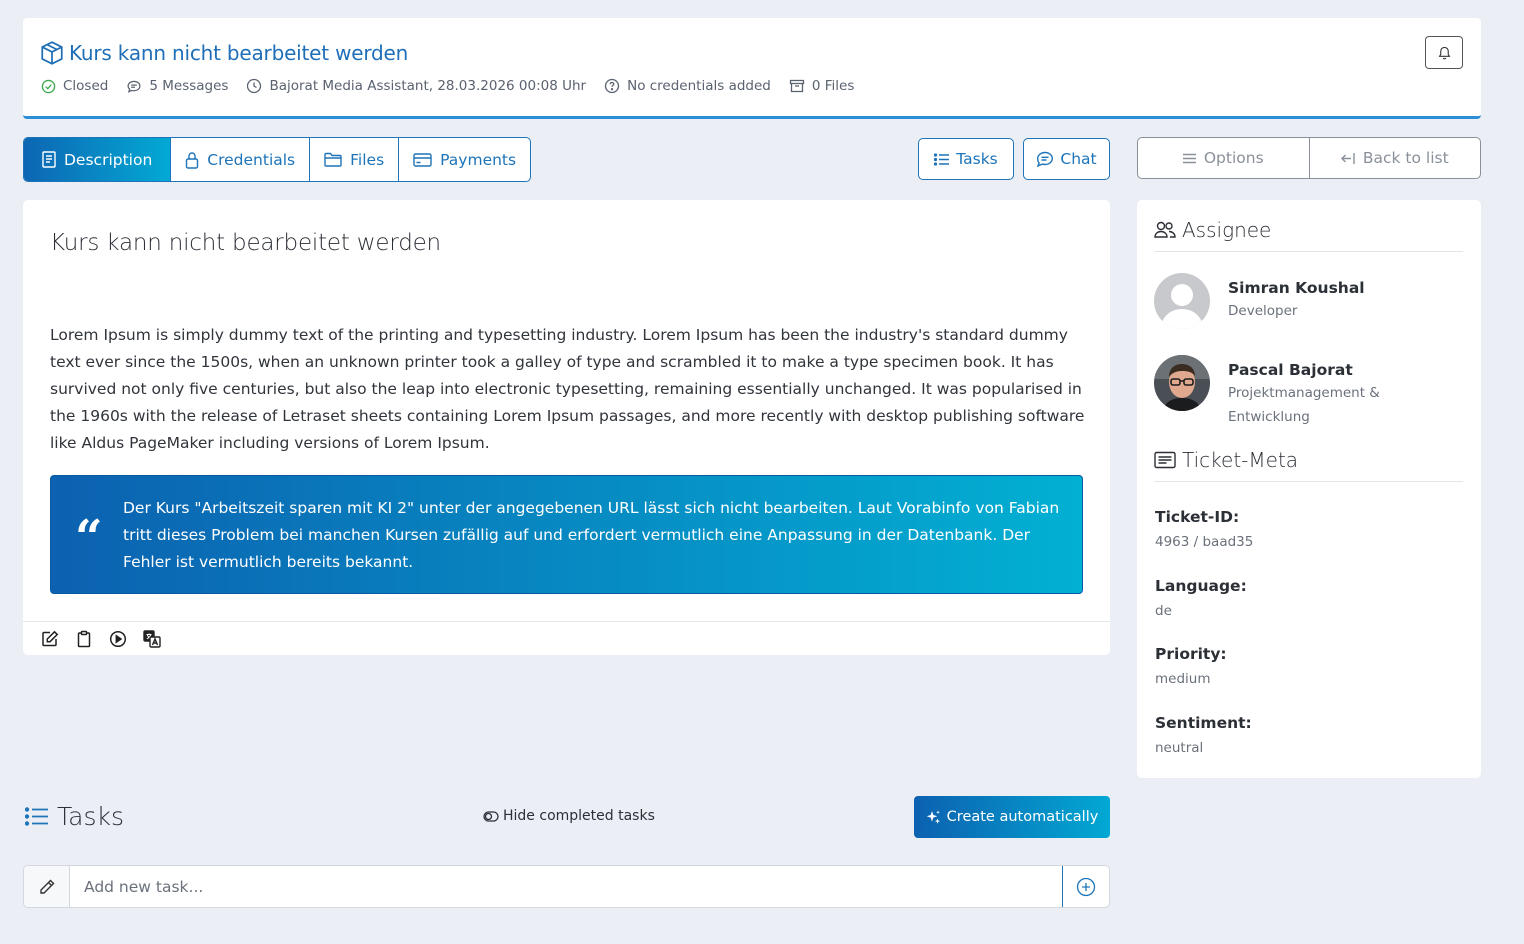 This screenshot has height=944, width=1524. I want to click on document-icon, so click(49, 159).